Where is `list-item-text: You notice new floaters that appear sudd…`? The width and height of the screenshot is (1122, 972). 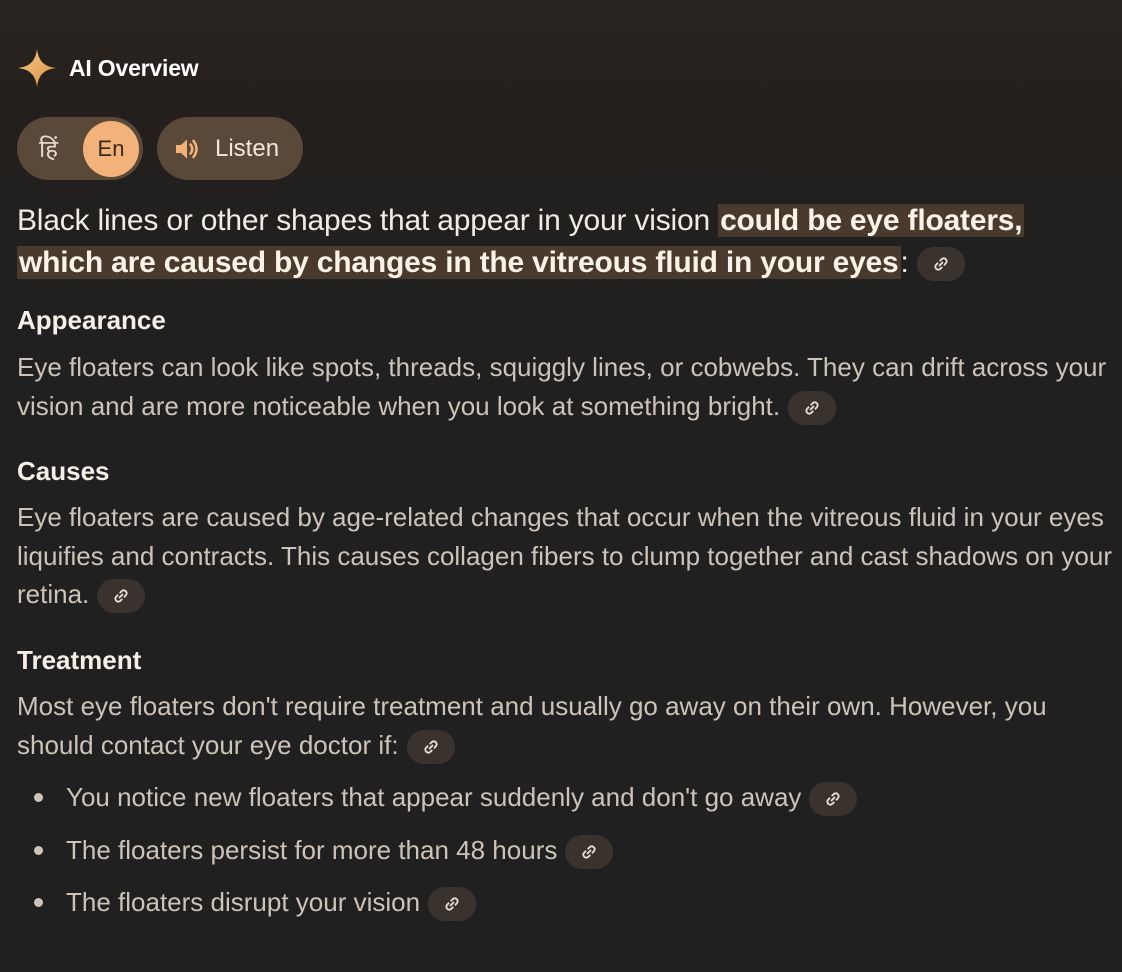 list-item-text: You notice new floaters that appear sudd… is located at coordinates (434, 797).